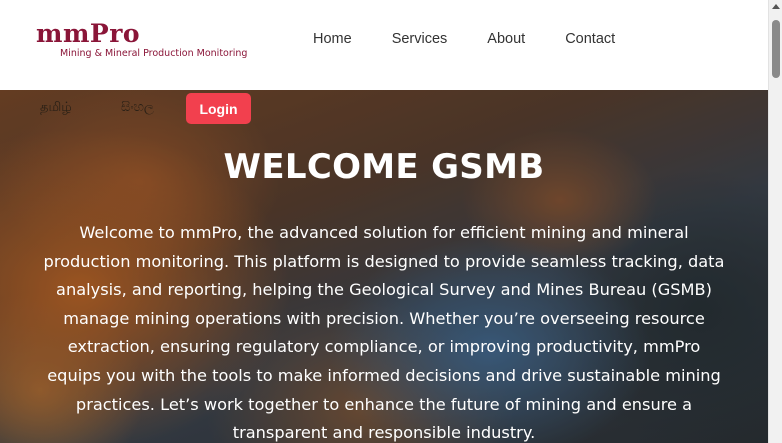 This screenshot has width=782, height=443. Describe the element at coordinates (384, 167) in the screenshot. I see `hero-title: WELCOME GSMB` at that location.